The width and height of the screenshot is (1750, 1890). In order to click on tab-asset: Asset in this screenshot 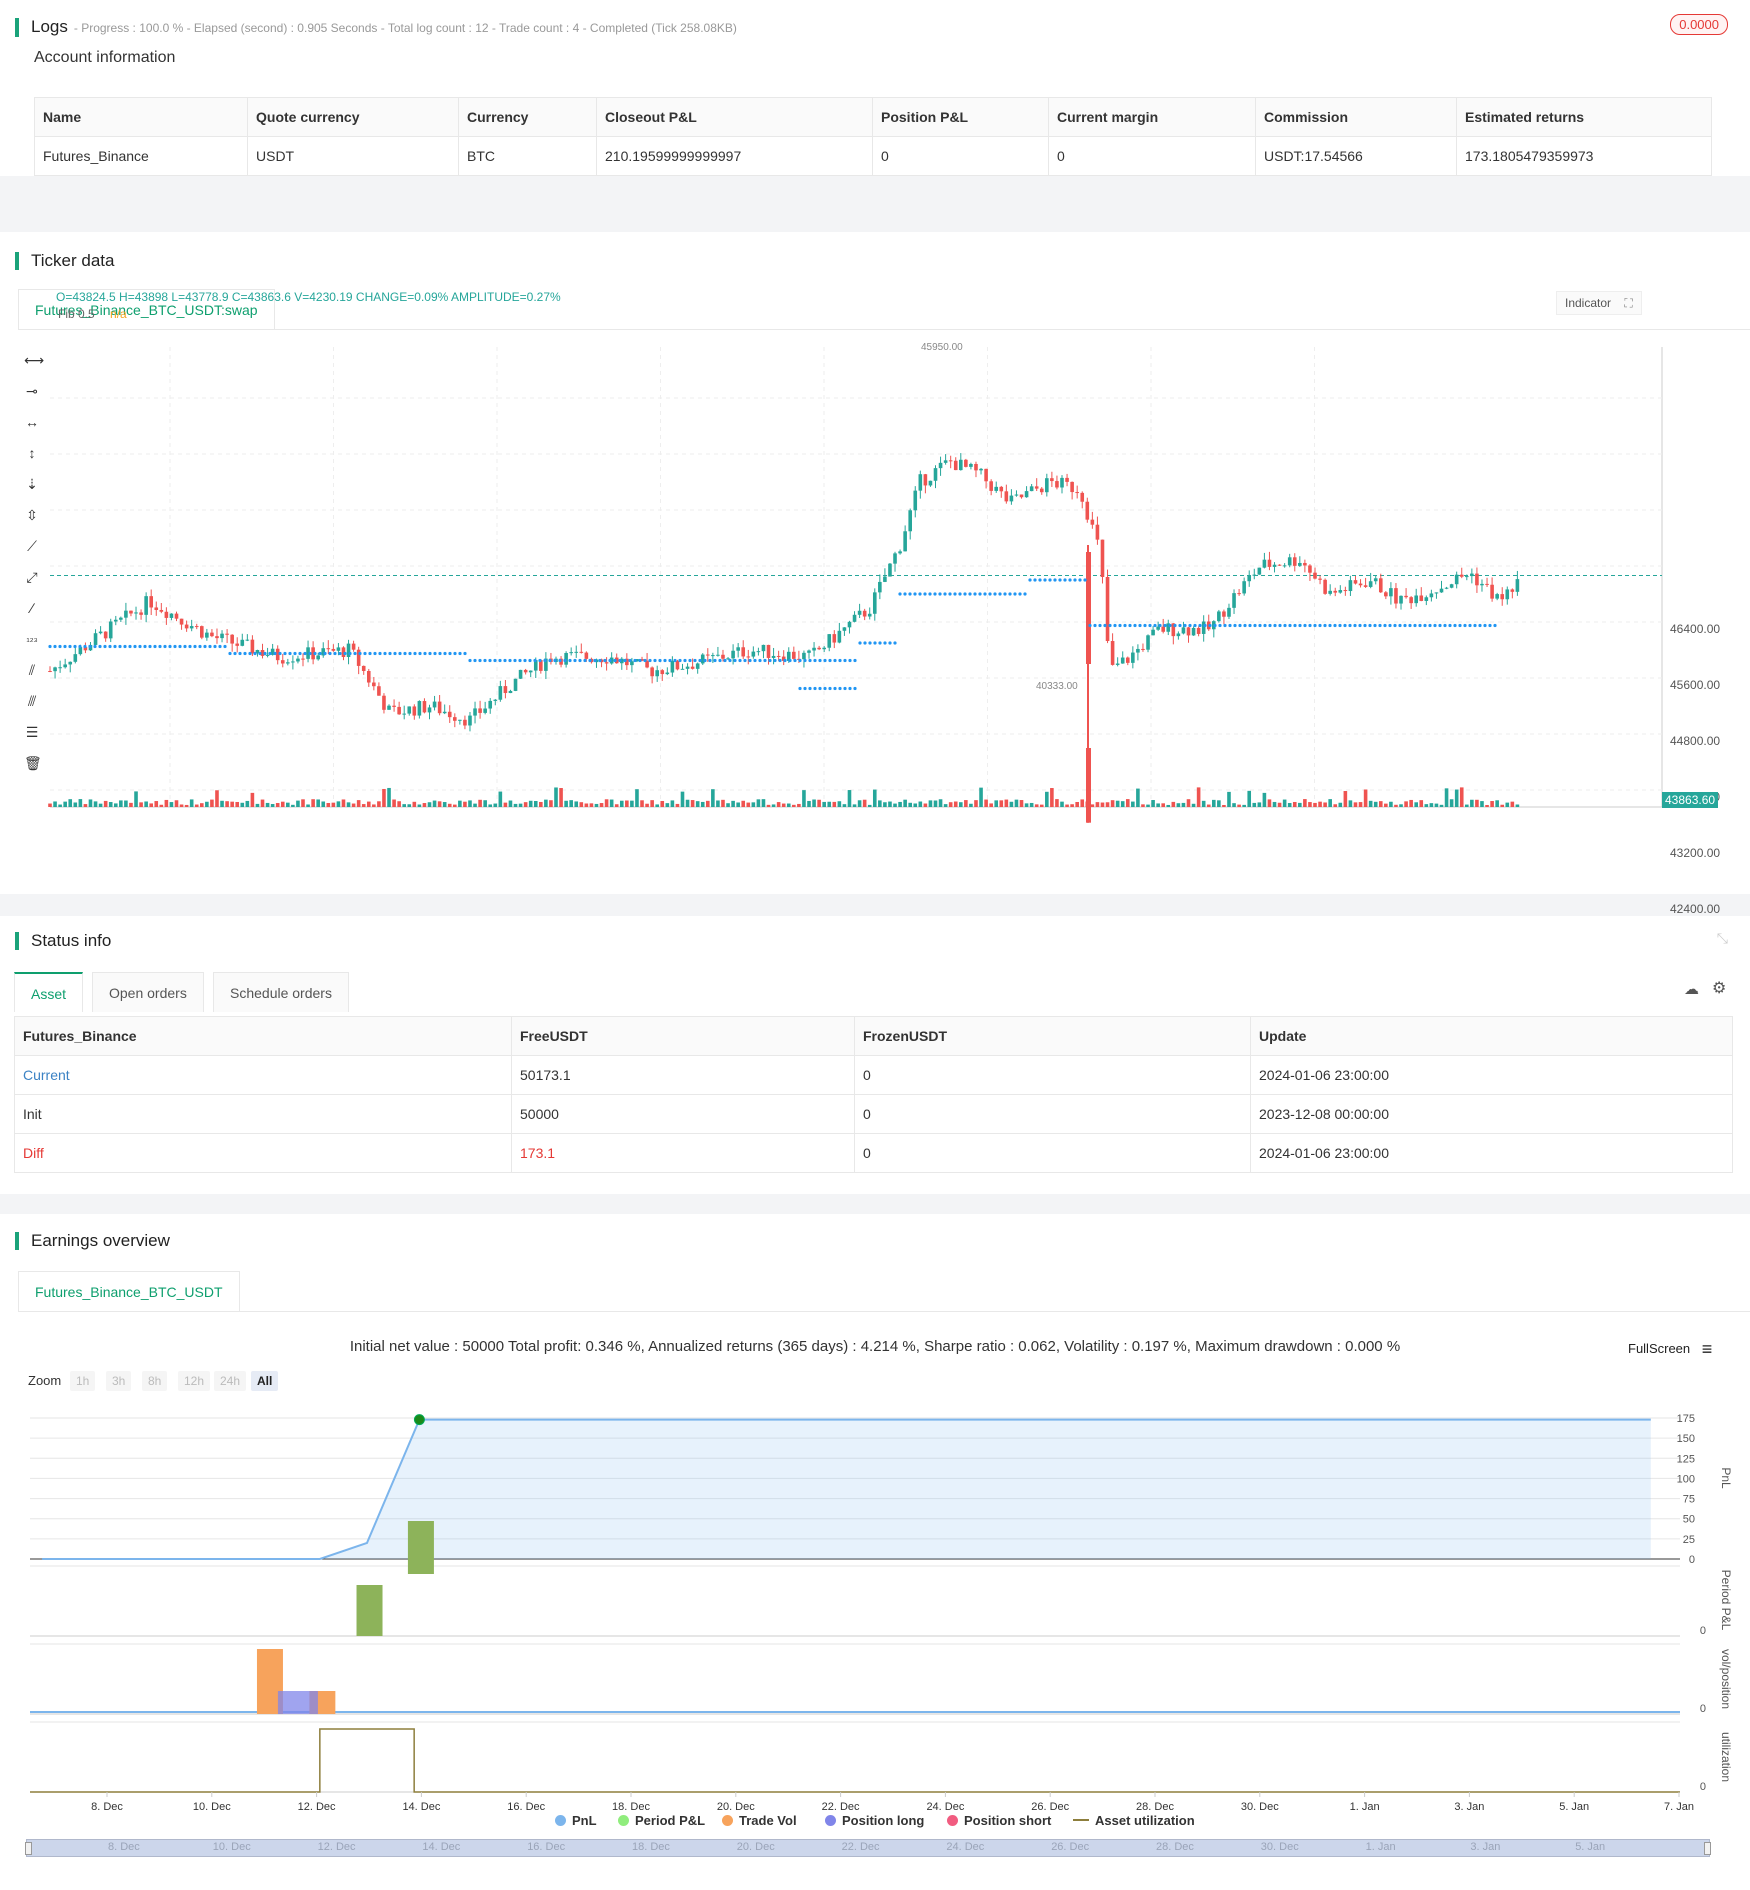, I will do `click(49, 992)`.